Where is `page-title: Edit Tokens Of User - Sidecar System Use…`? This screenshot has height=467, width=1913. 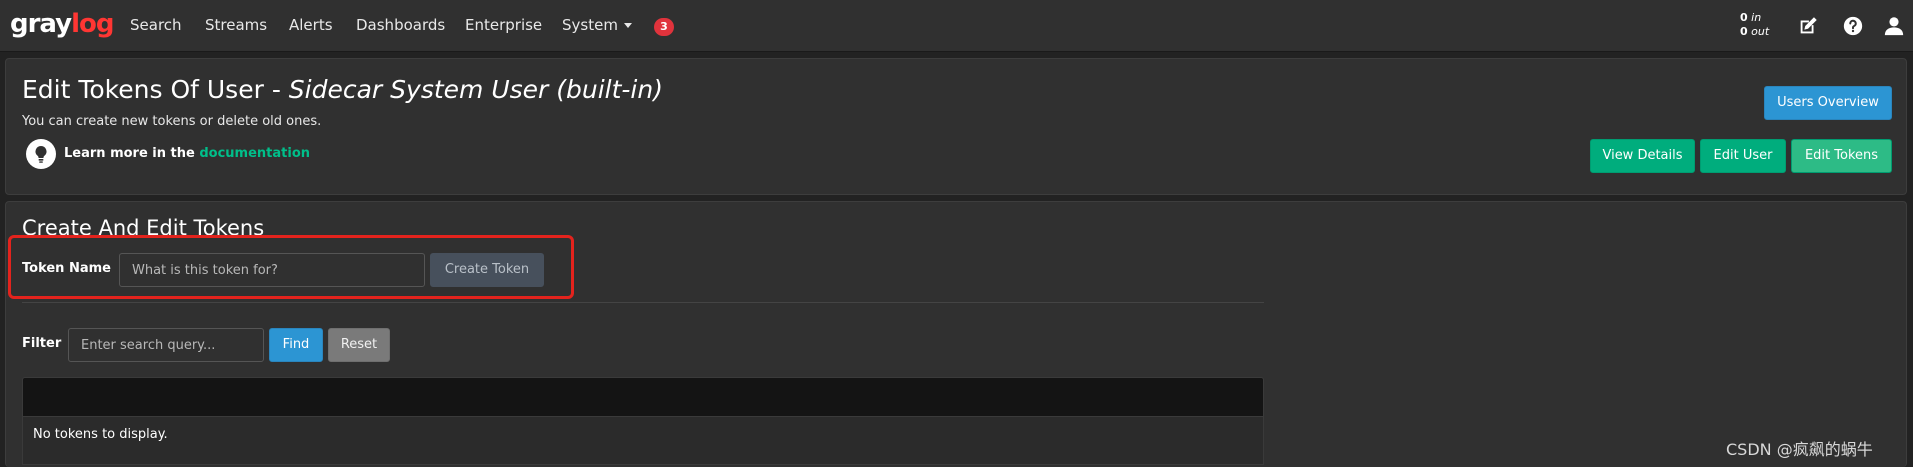 page-title: Edit Tokens Of User - Sidecar System Use… is located at coordinates (342, 89).